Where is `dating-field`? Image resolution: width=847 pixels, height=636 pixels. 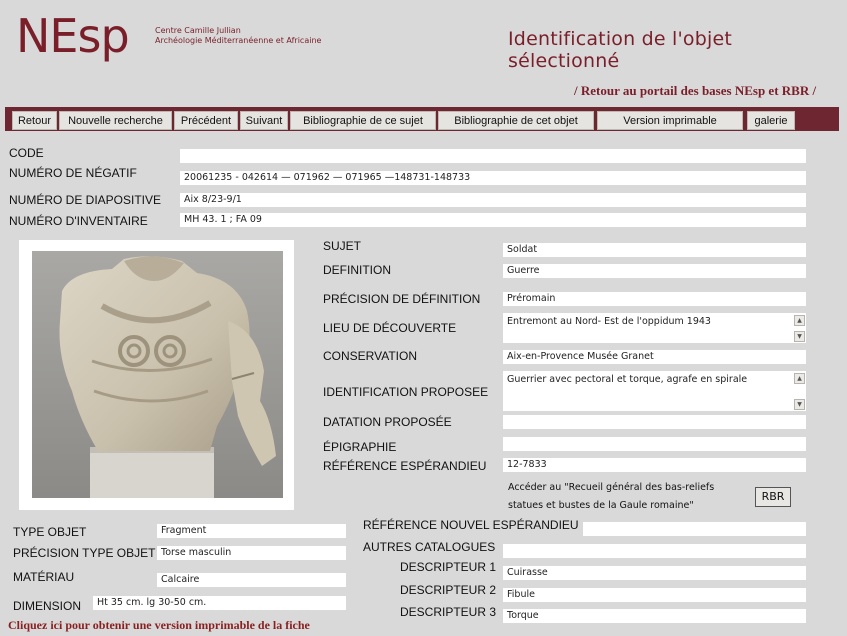
dating-field is located at coordinates (654, 422).